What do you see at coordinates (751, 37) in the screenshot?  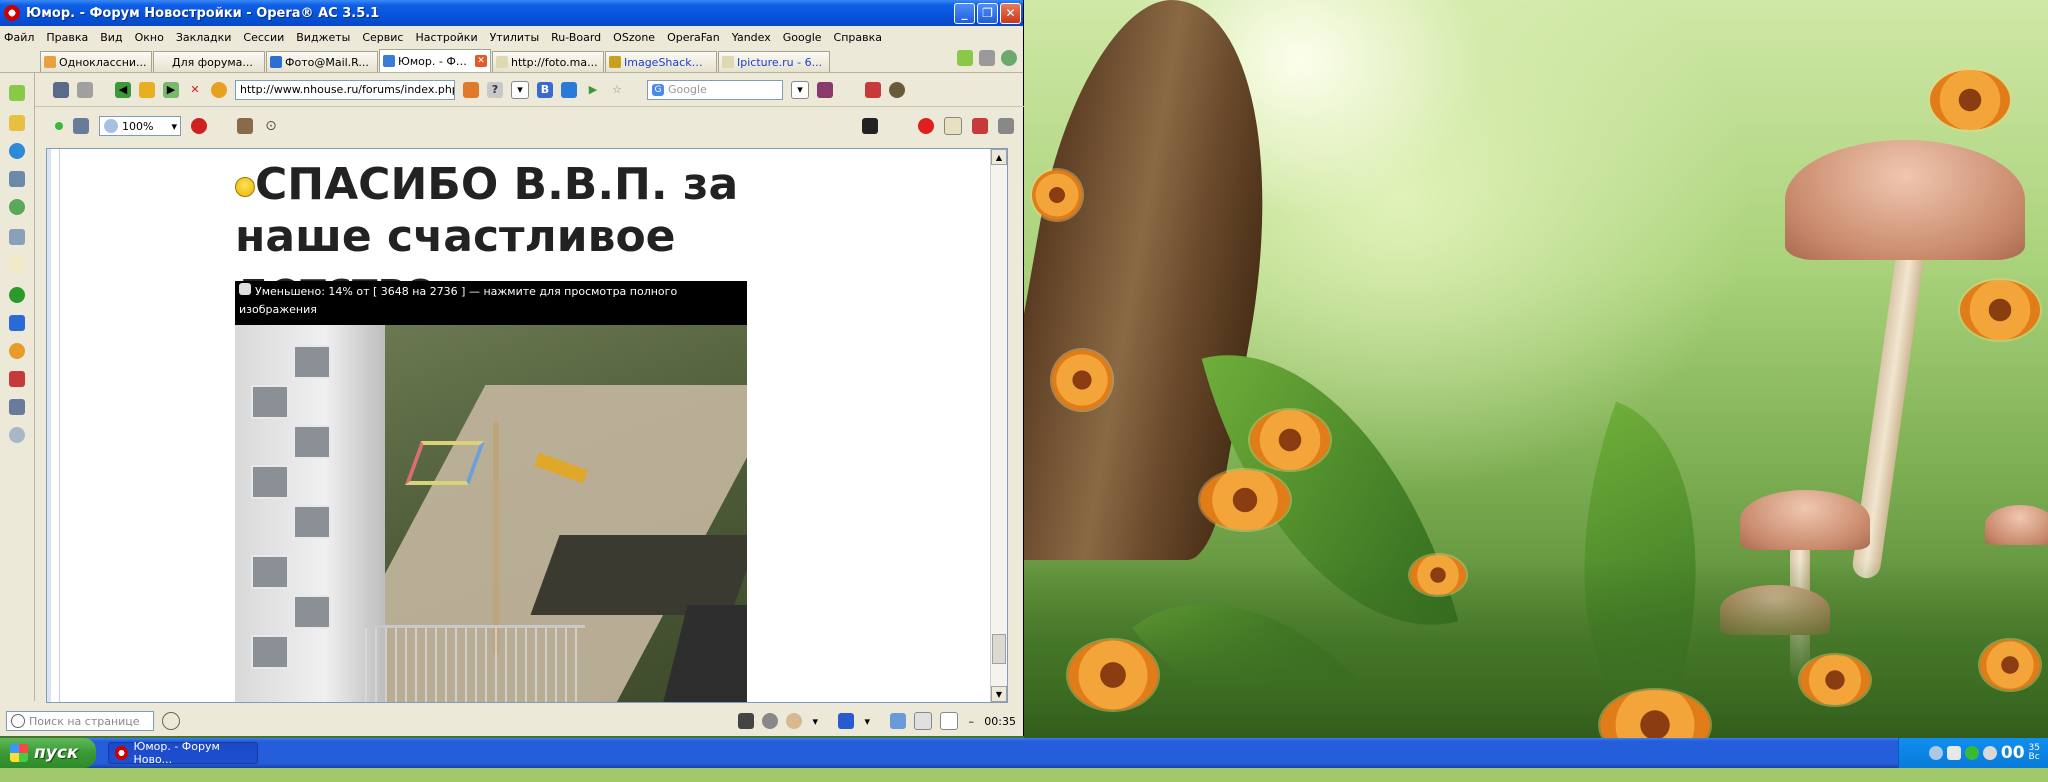 I see `menu-item-yandex: Yandex` at bounding box center [751, 37].